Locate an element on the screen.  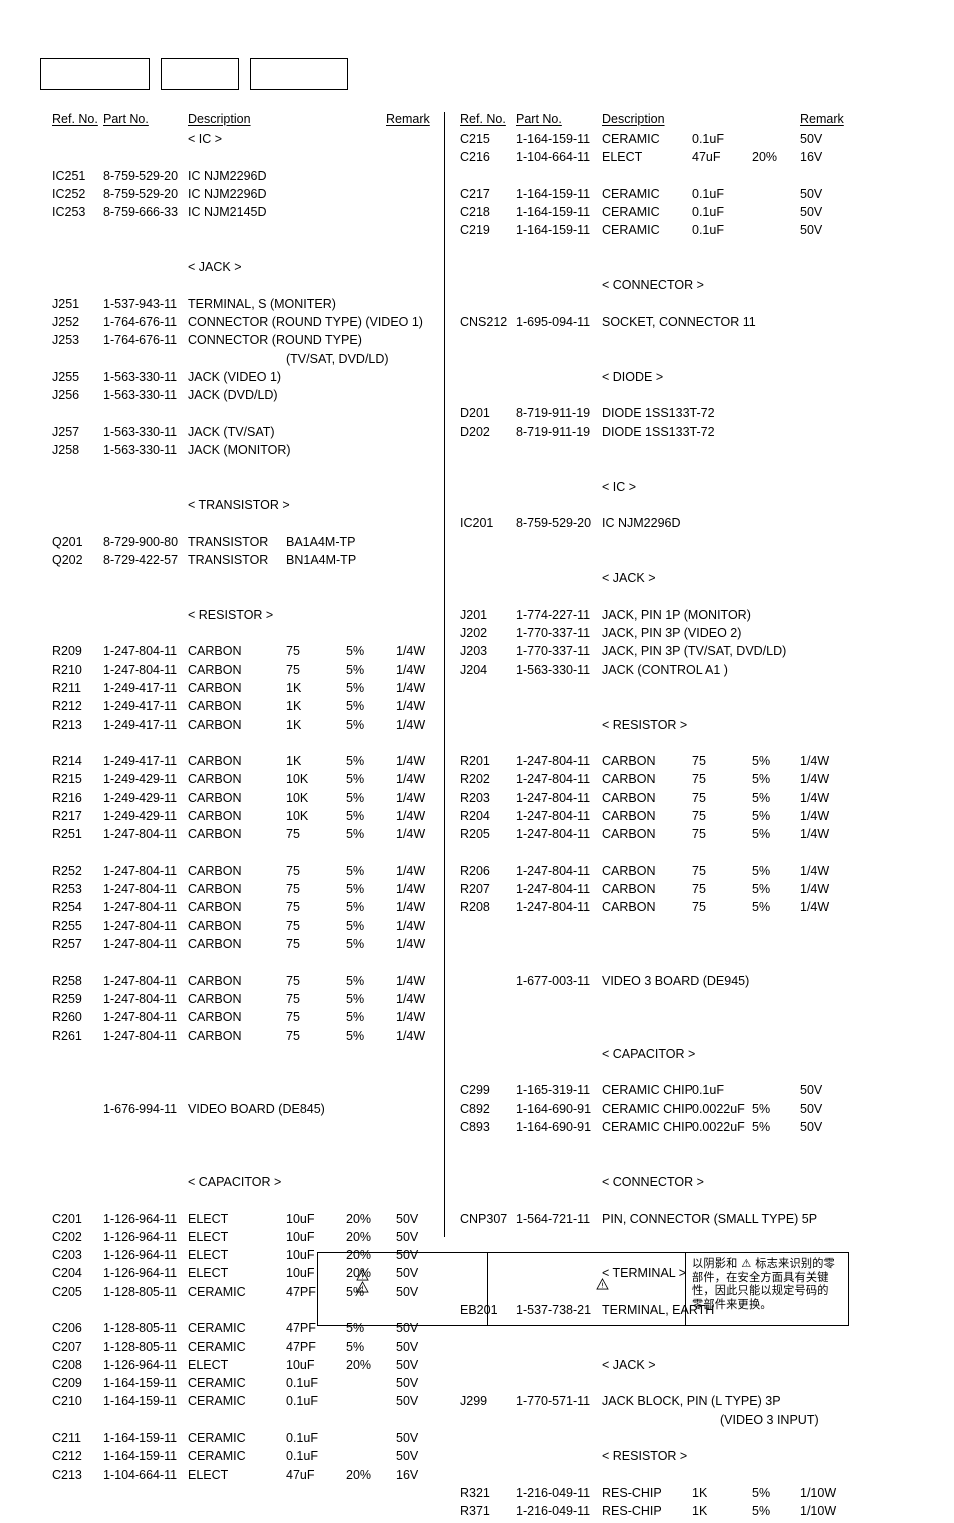
section-heading: < CAPACITOR > is located at coordinates (687, 1056).